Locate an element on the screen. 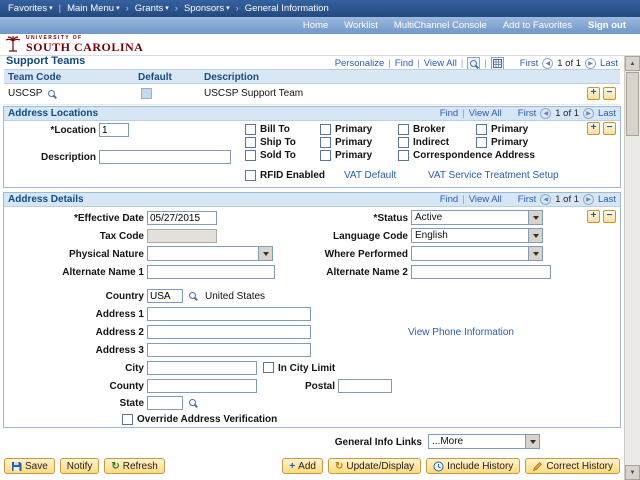  indirect-primary-checkbox is located at coordinates (481, 142).